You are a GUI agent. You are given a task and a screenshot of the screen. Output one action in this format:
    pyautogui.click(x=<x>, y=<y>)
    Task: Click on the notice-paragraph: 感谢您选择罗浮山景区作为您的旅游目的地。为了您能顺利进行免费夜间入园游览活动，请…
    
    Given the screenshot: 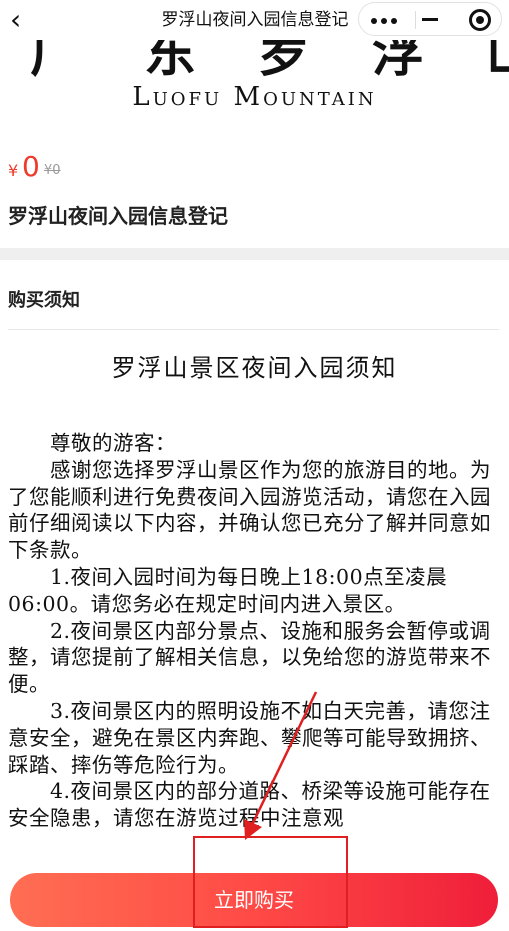 What is the action you would take?
    pyautogui.click(x=249, y=510)
    